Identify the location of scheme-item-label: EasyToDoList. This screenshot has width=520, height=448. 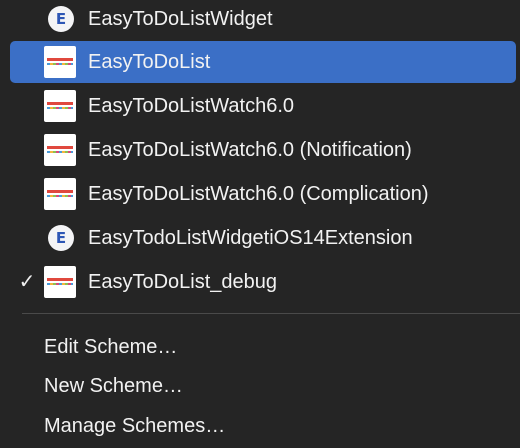
(149, 61).